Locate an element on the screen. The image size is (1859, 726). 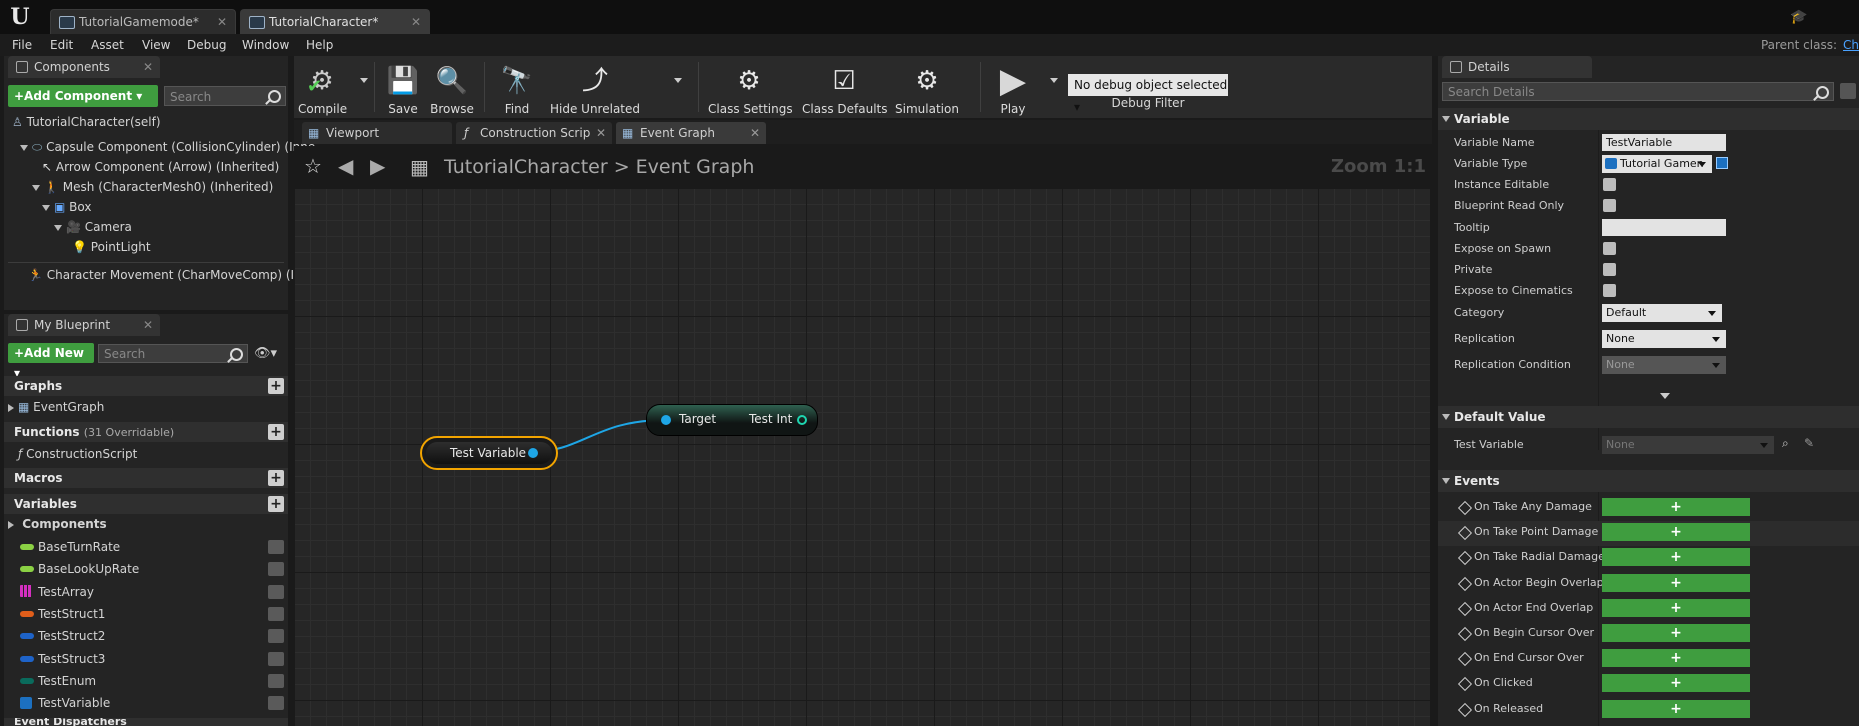
details-tab: Details is located at coordinates (1517, 67).